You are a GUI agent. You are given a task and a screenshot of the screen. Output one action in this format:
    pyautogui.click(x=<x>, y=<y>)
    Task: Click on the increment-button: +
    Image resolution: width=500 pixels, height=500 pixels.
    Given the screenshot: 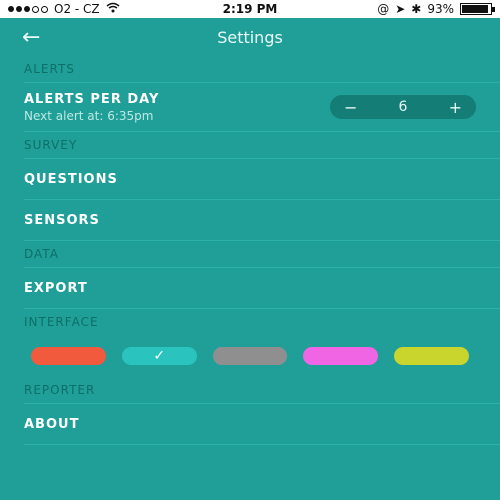 What is the action you would take?
    pyautogui.click(x=455, y=107)
    